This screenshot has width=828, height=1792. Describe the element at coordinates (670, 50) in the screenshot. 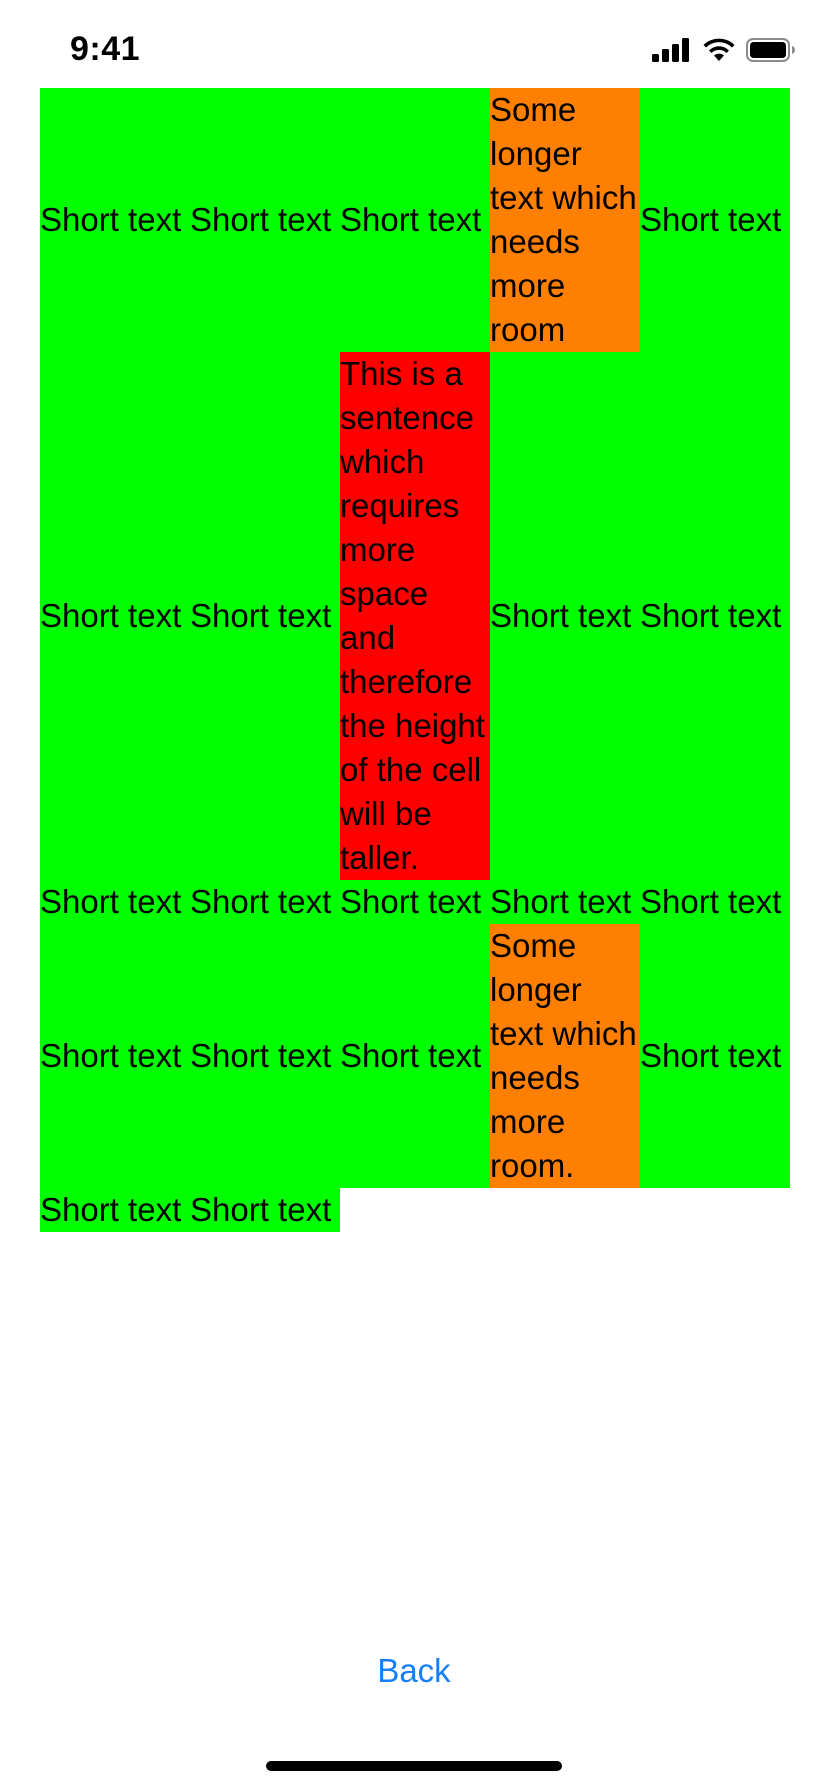

I see `cellular-signal-icon` at that location.